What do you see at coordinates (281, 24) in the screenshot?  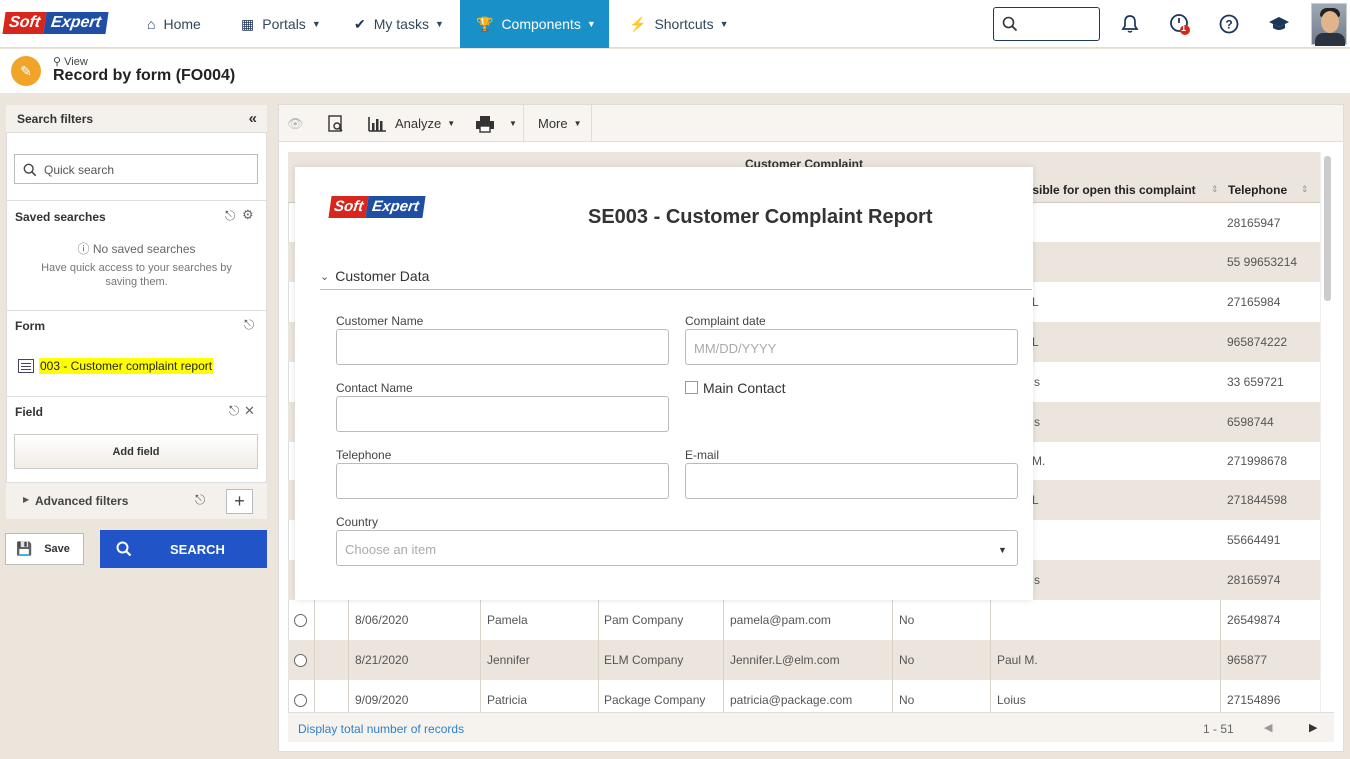 I see `nav-portals: ▦ Portals ▼` at bounding box center [281, 24].